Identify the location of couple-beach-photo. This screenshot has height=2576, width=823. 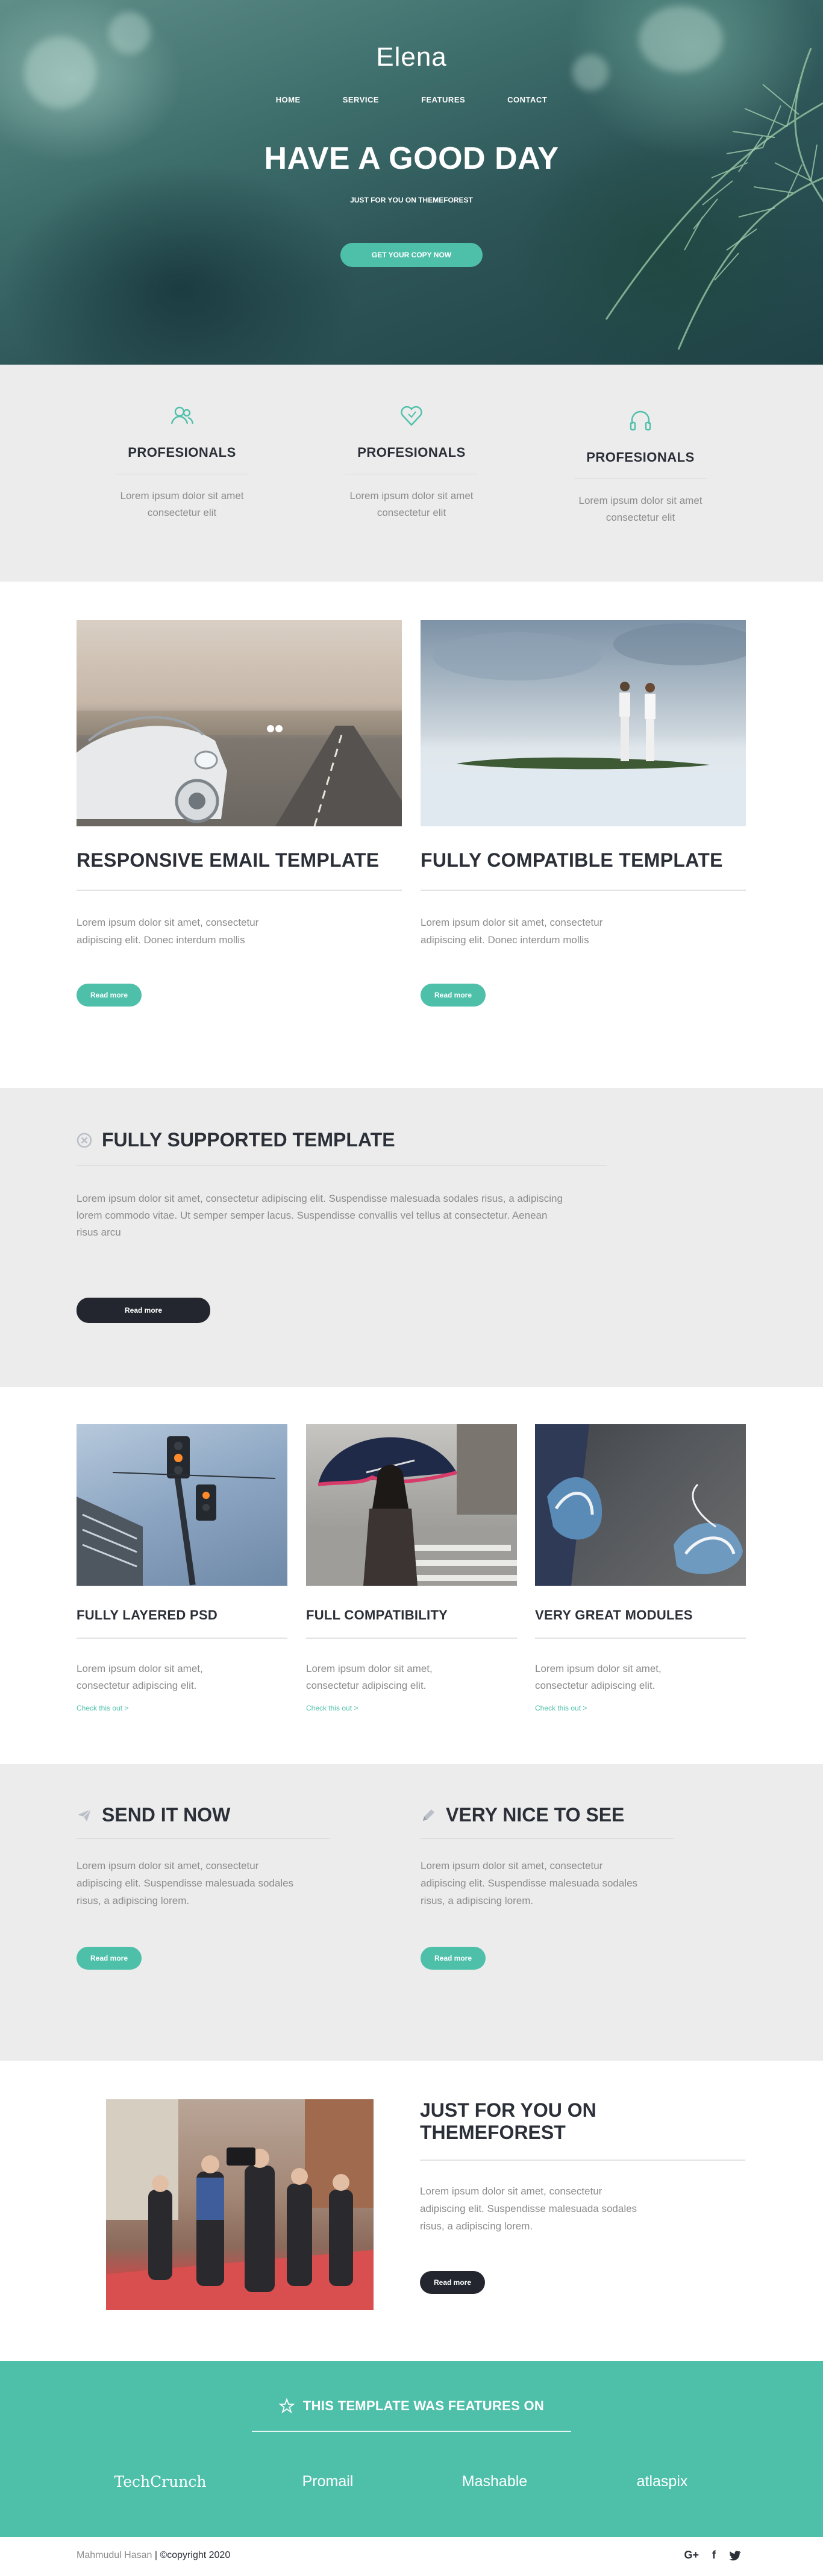
(583, 723).